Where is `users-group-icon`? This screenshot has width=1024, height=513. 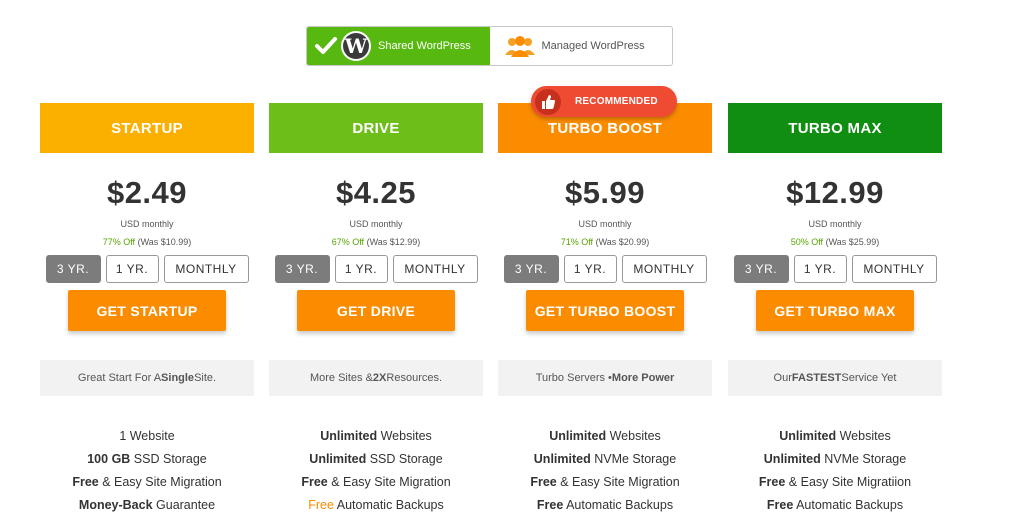 users-group-icon is located at coordinates (520, 46).